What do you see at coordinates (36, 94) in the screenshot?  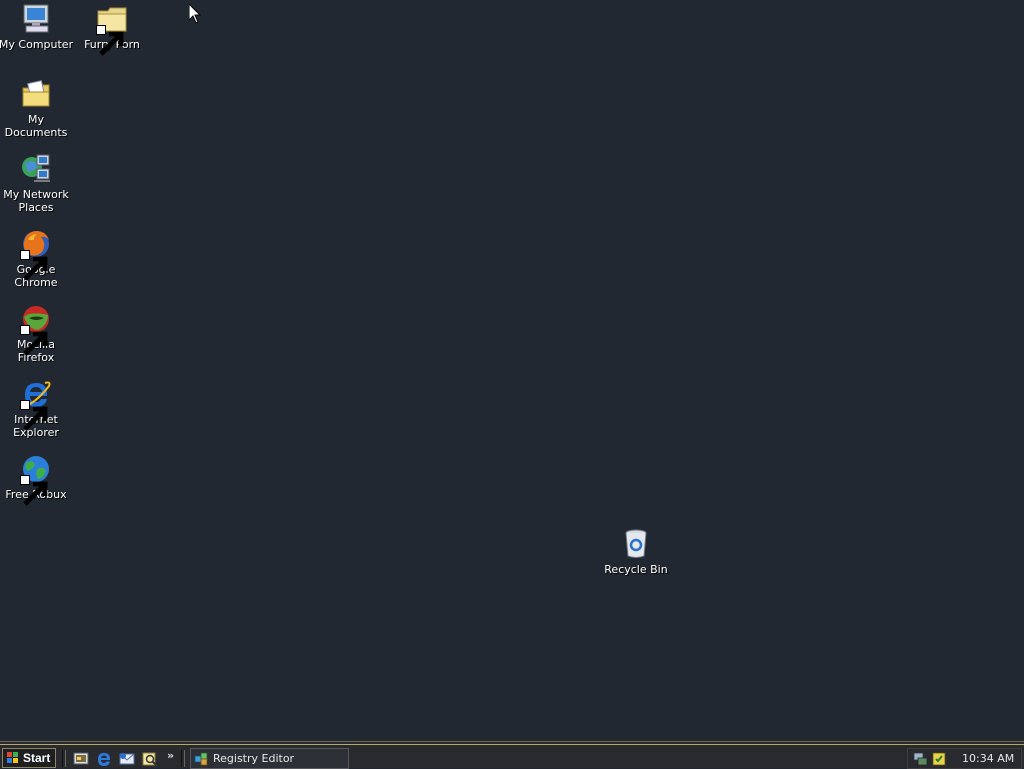 I see `documents-folder-icon` at bounding box center [36, 94].